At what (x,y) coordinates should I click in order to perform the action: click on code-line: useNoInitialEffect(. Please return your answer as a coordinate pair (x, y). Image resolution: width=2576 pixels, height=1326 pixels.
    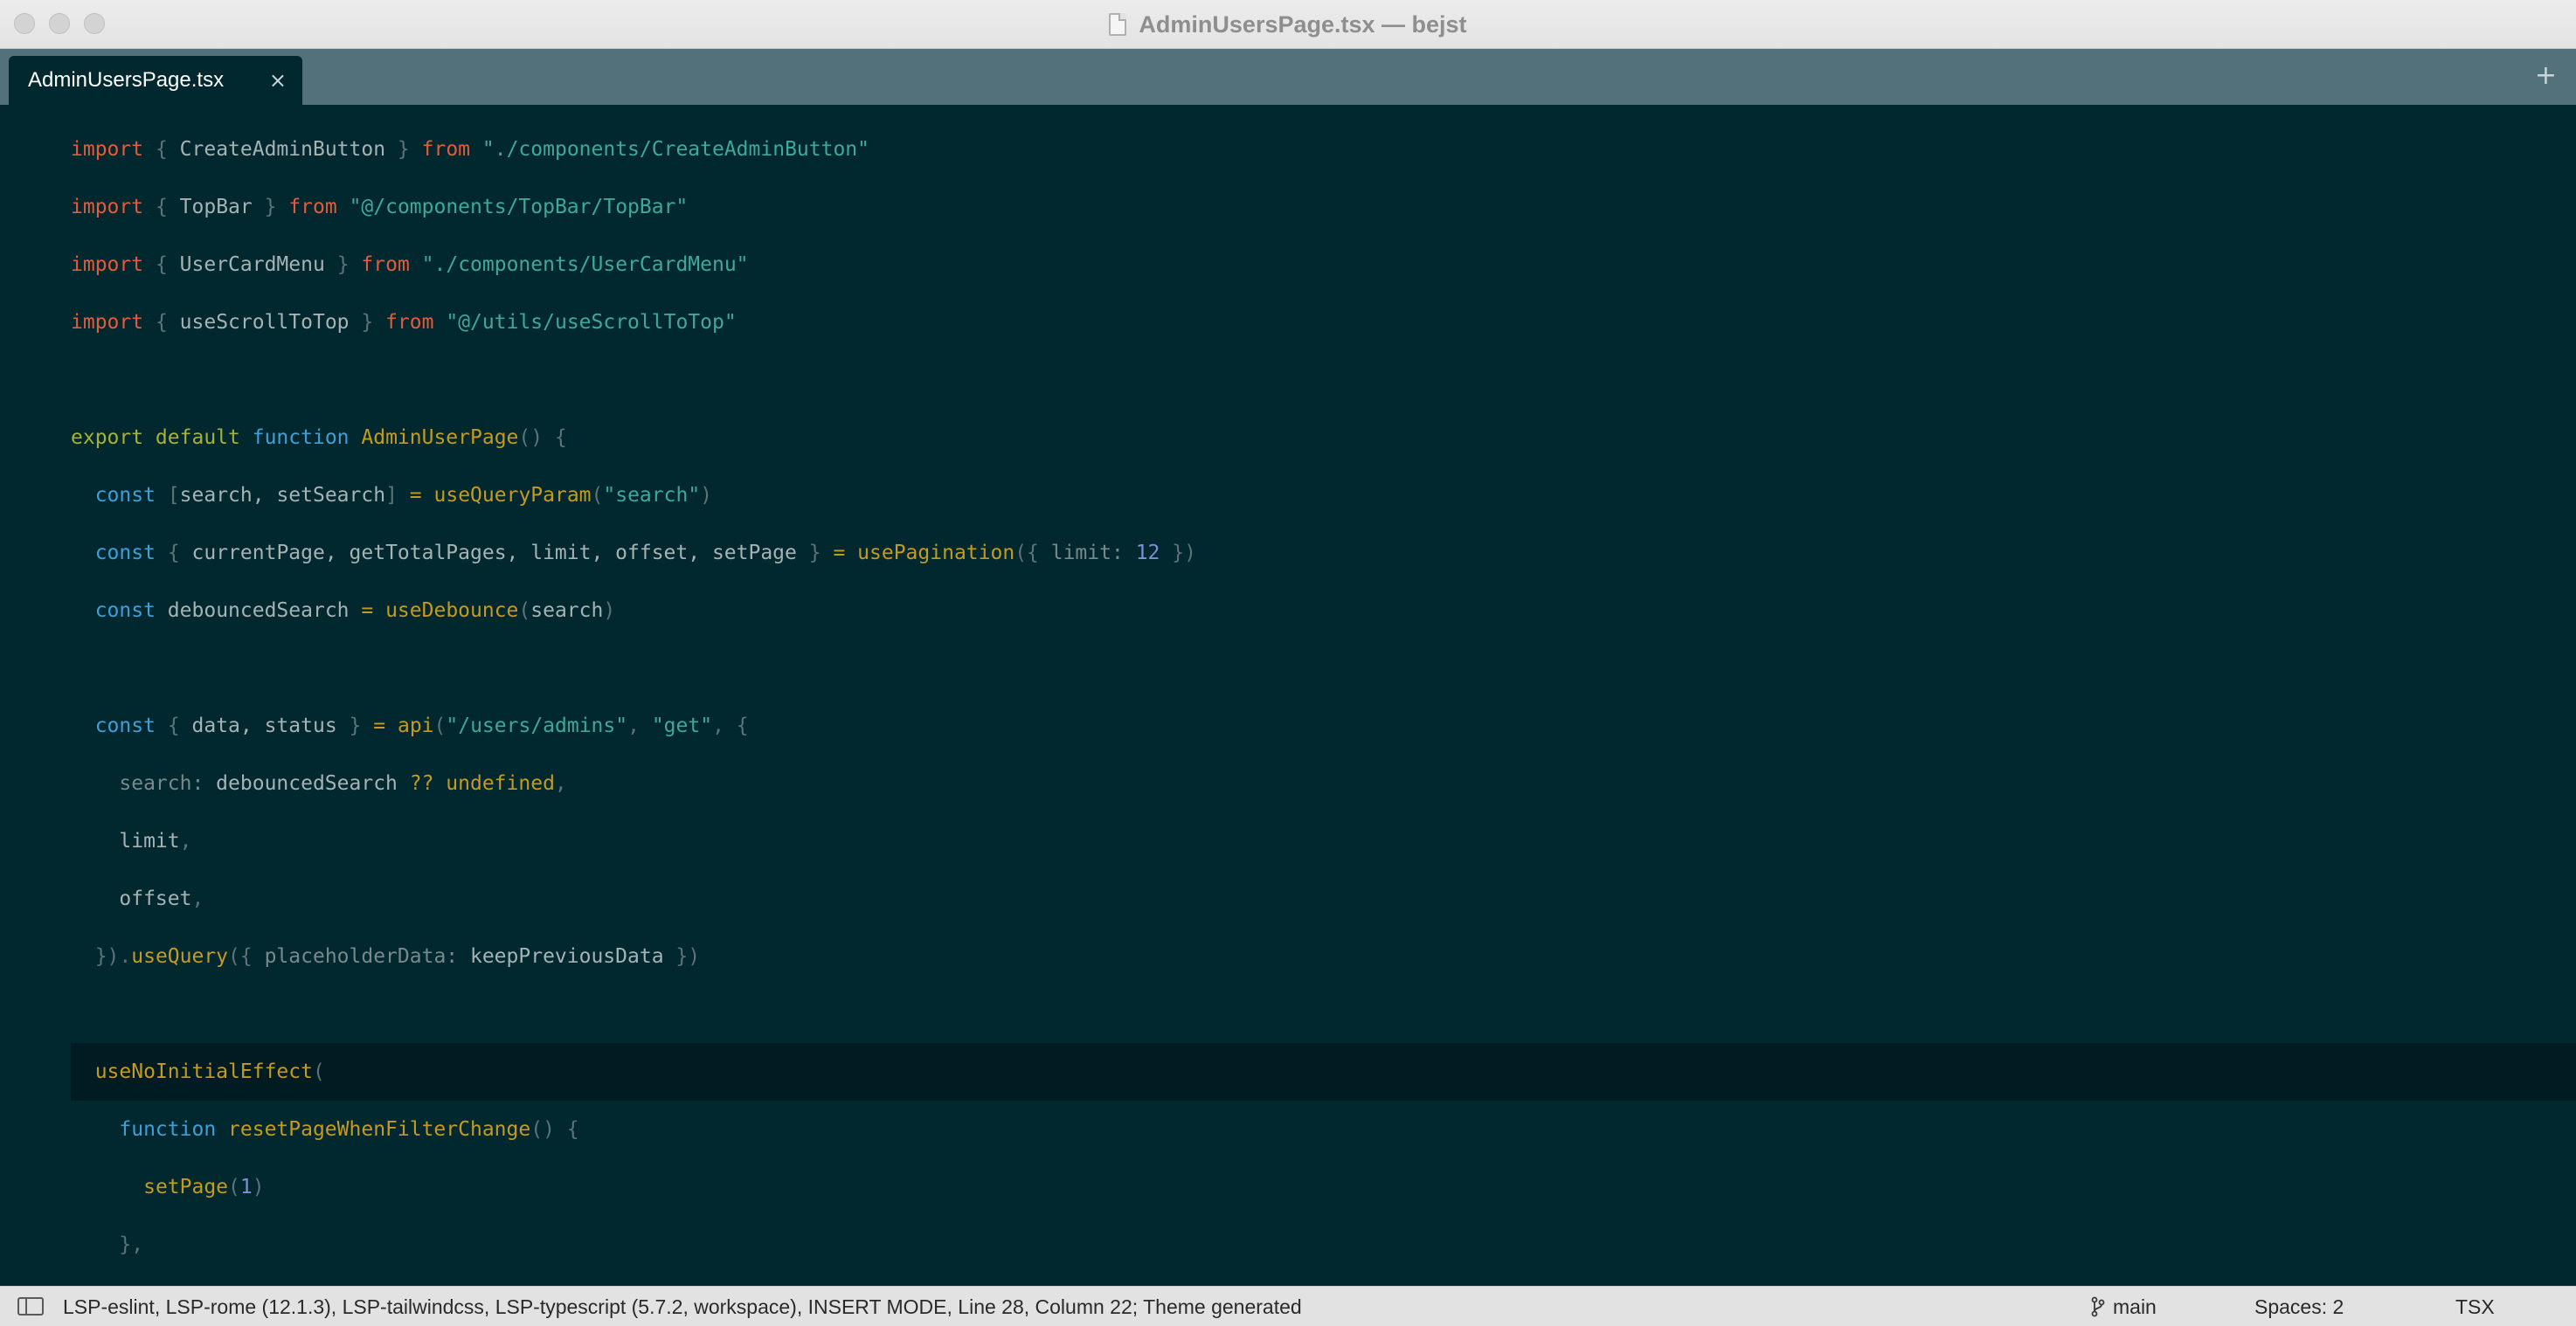
    Looking at the image, I should click on (1323, 1072).